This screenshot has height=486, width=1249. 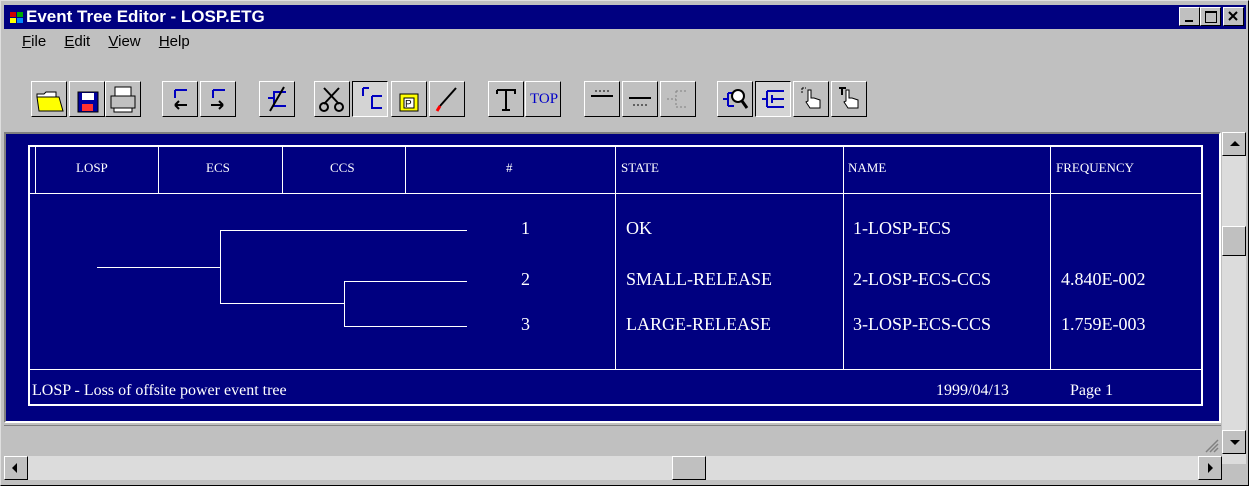 What do you see at coordinates (543, 99) in the screenshot?
I see `top-icon: TOP` at bounding box center [543, 99].